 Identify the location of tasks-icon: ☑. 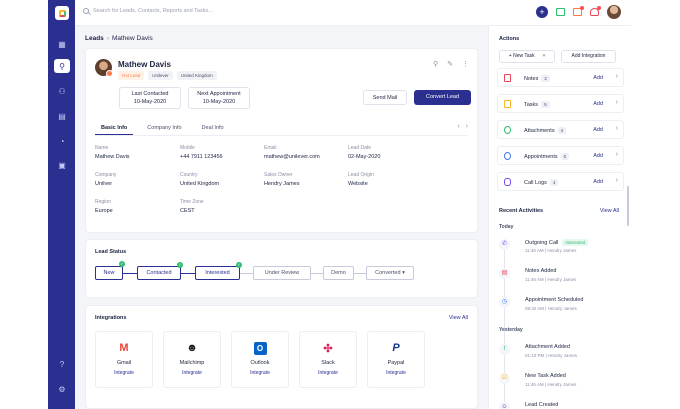
(504, 378).